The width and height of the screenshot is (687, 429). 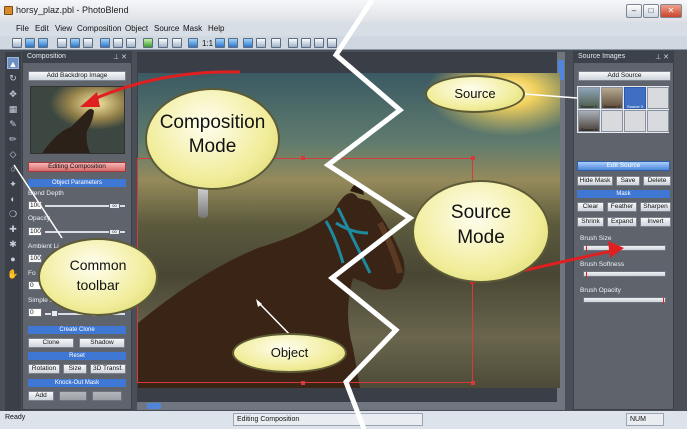 What do you see at coordinates (369, 214) in the screenshot?
I see `mode-separator-zigzag` at bounding box center [369, 214].